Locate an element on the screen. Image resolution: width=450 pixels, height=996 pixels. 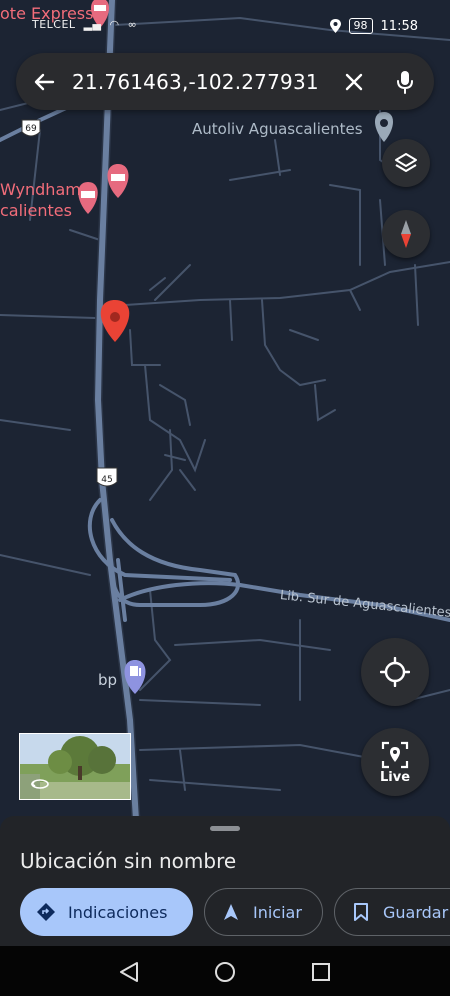
signal-icon: ▂▄ is located at coordinates (92, 24).